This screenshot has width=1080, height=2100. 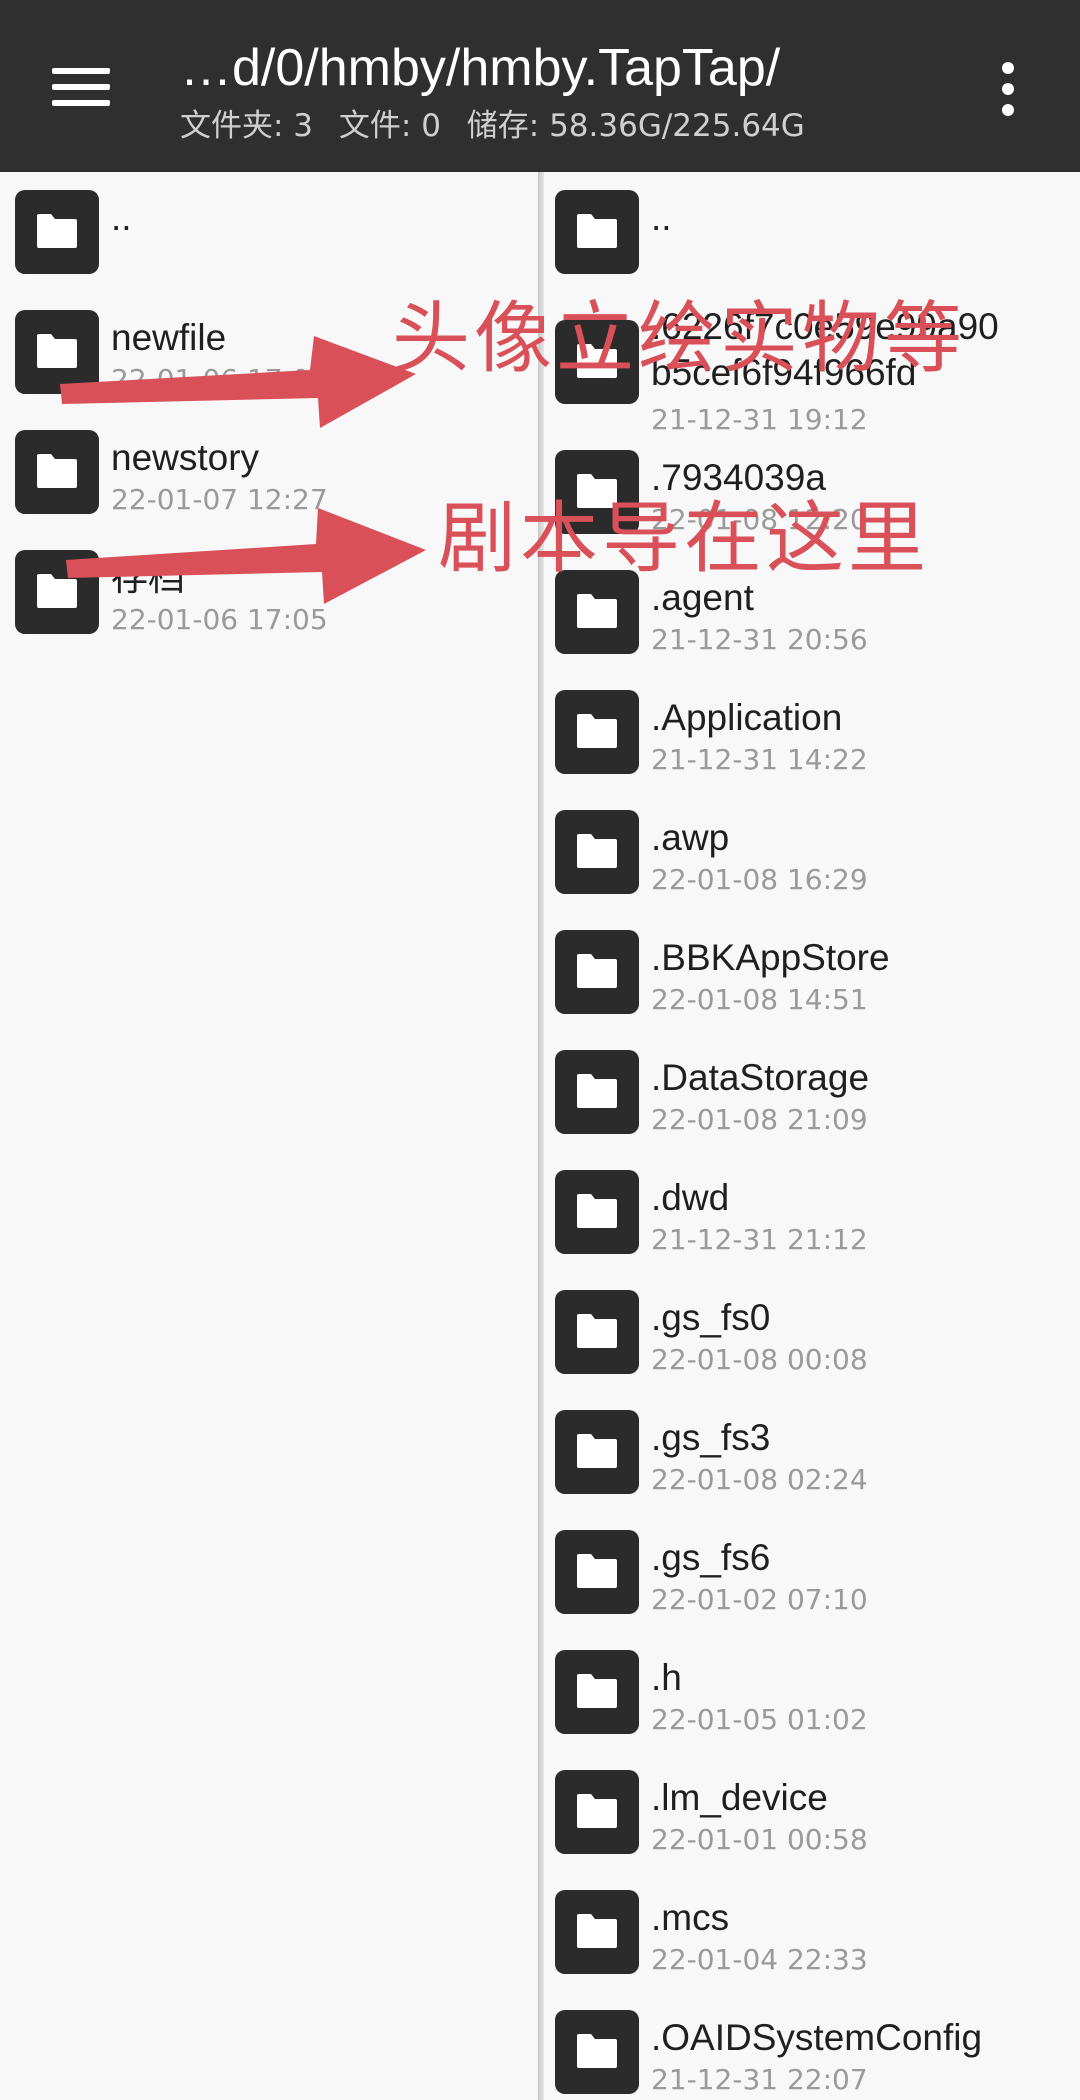 I want to click on item-name: .gs_fs3, so click(x=711, y=1437).